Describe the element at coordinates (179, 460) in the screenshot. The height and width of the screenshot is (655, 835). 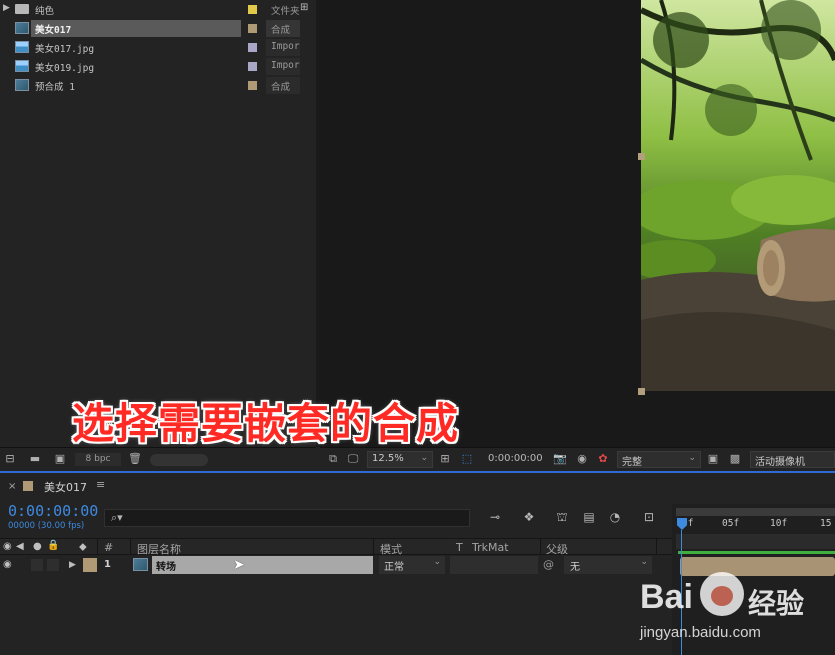
I see `scroll-slider` at that location.